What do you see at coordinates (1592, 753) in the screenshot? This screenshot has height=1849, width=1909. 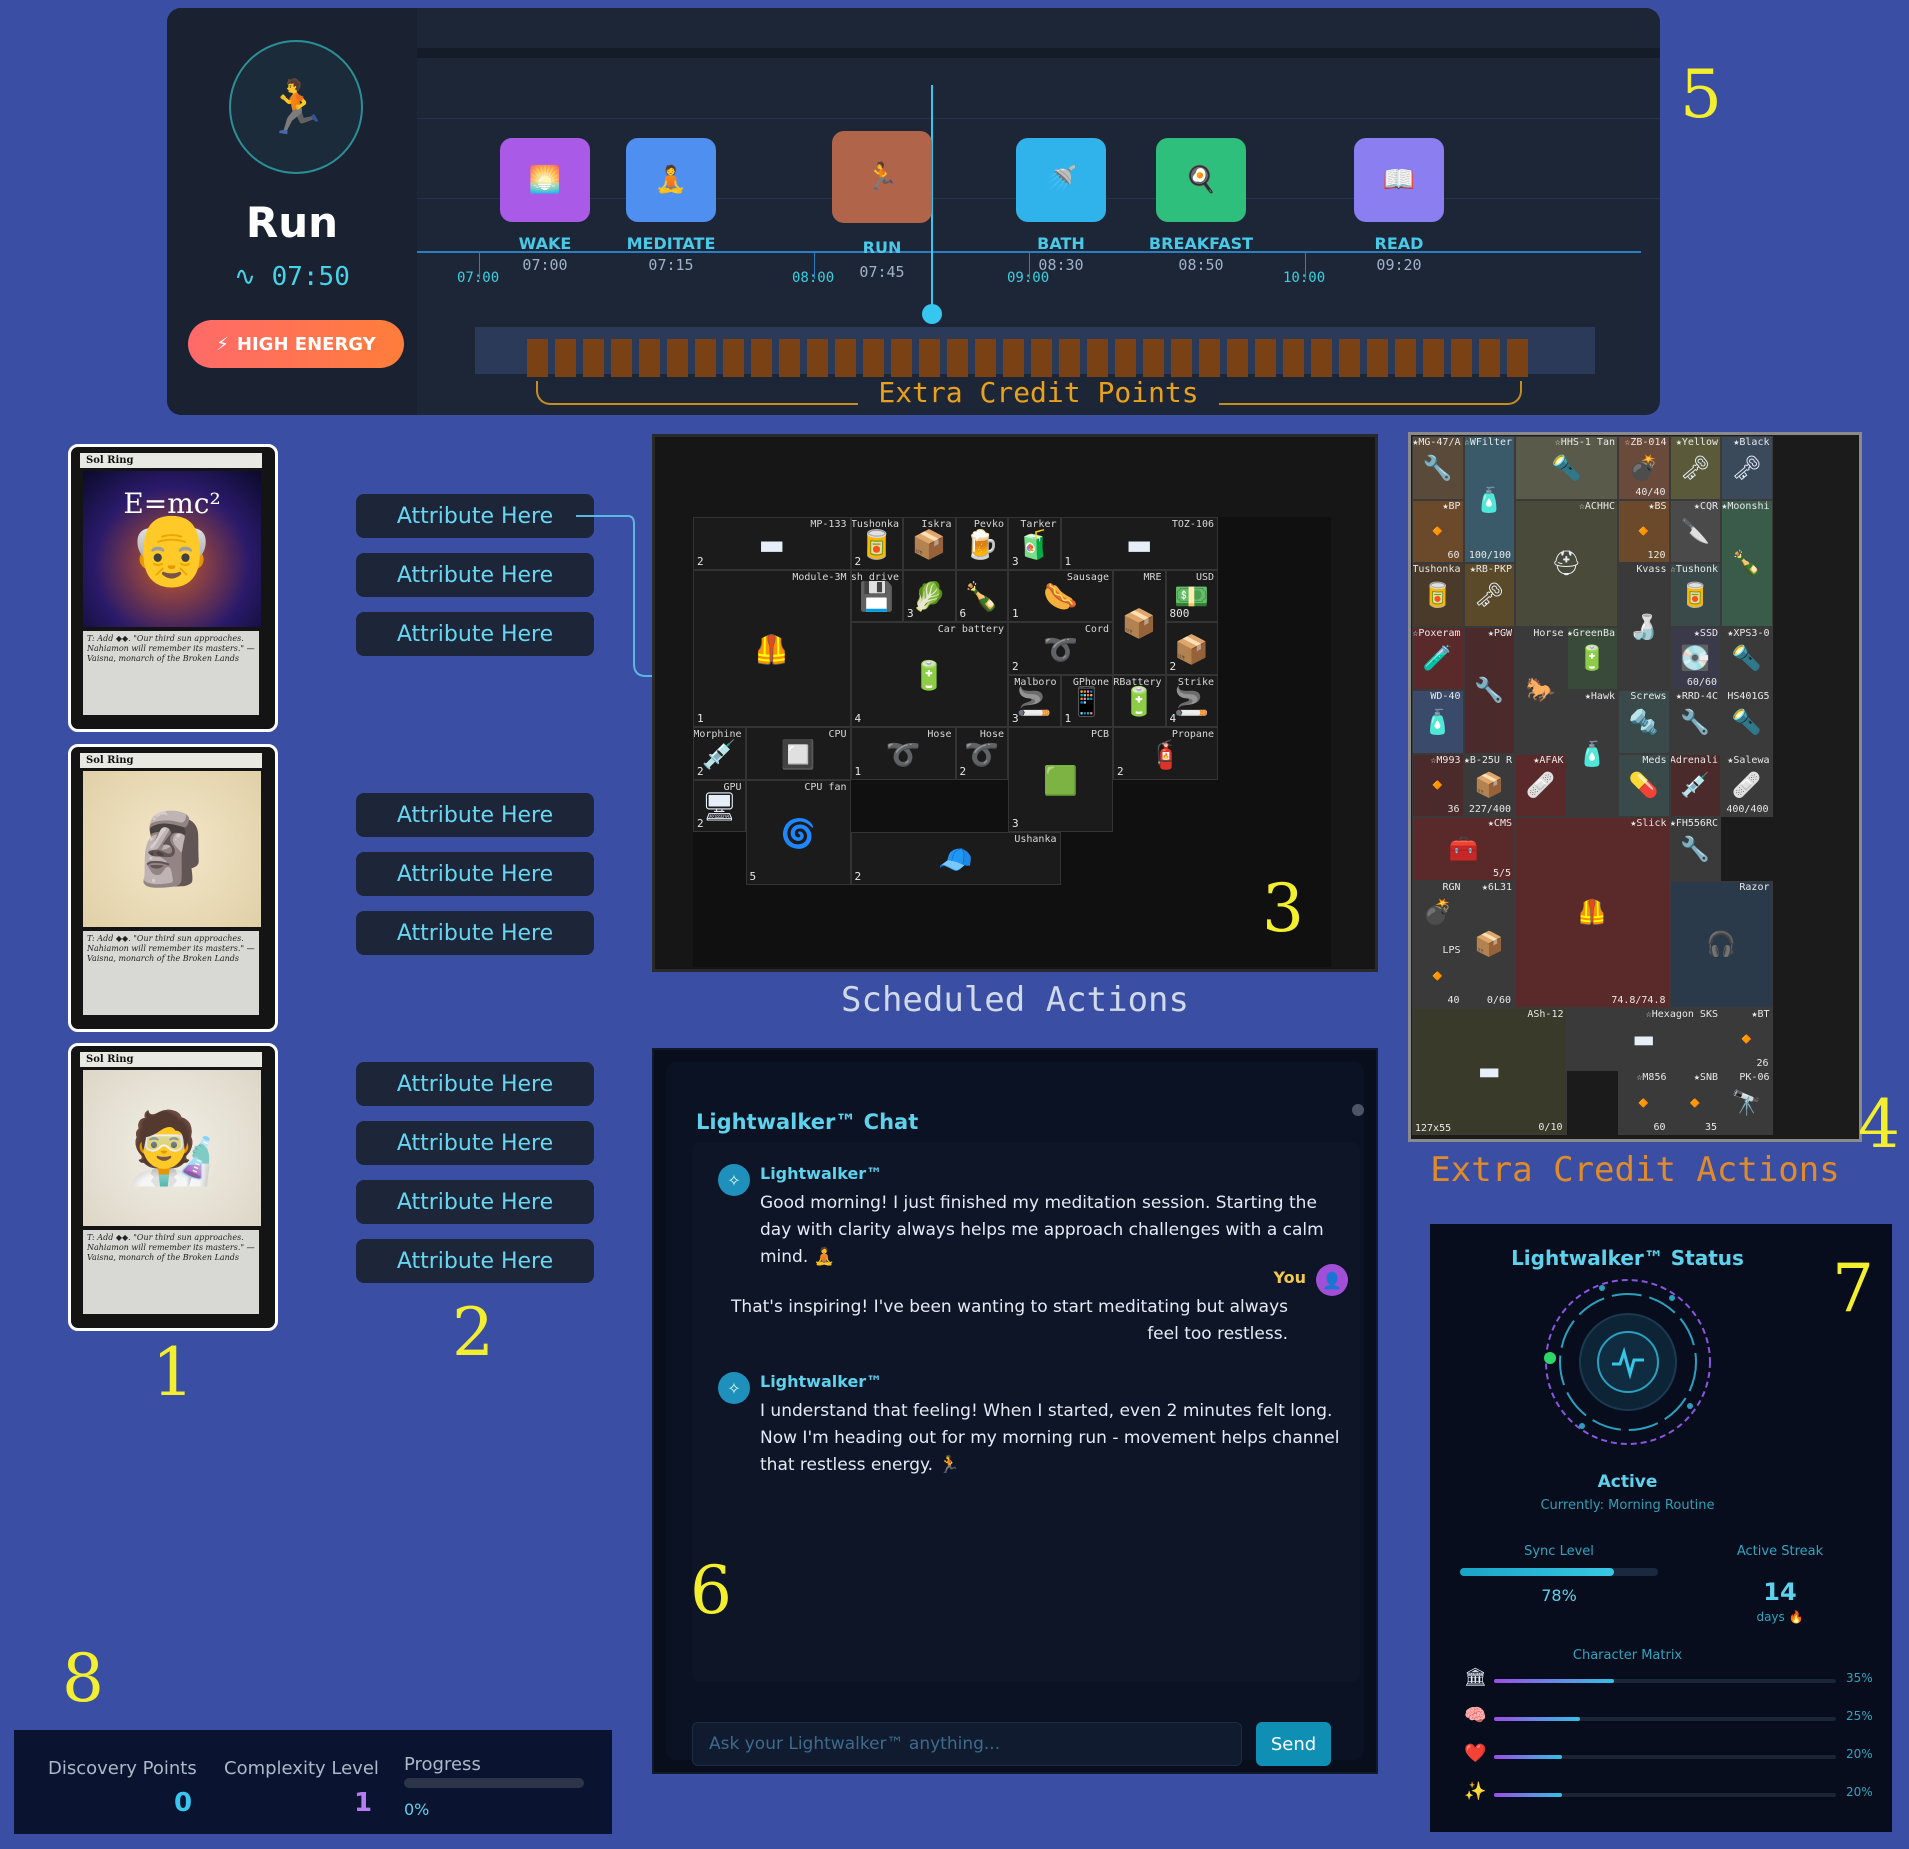 I see `extra-credit-item: ★Hawk 🧴` at bounding box center [1592, 753].